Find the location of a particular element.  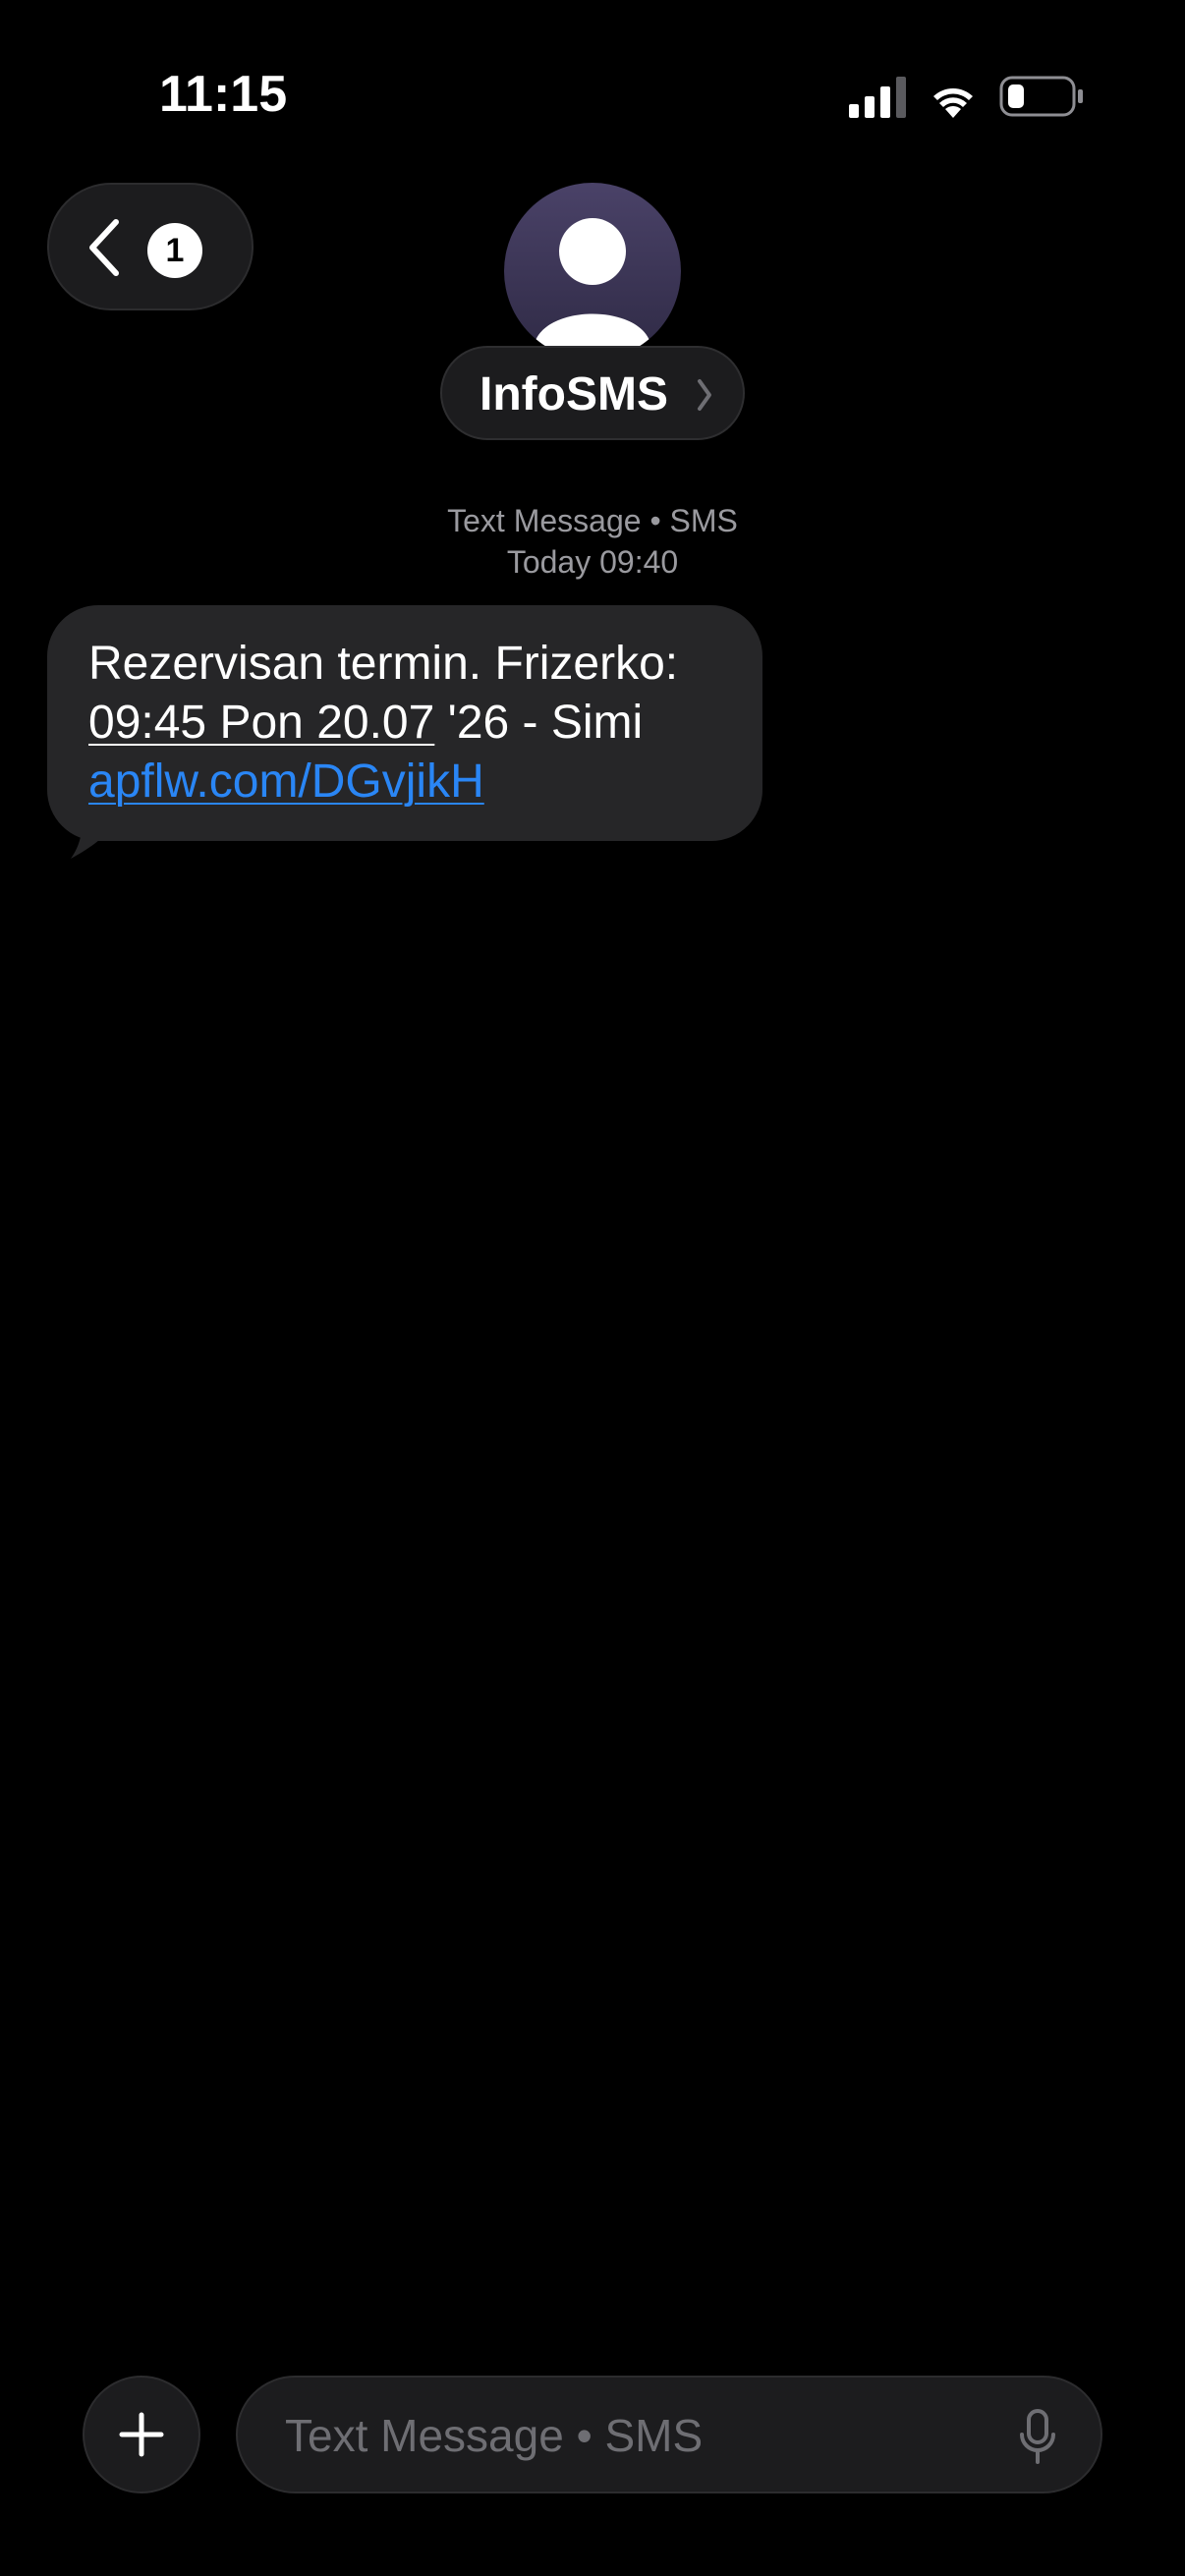

add-attachment-button is located at coordinates (141, 2434).